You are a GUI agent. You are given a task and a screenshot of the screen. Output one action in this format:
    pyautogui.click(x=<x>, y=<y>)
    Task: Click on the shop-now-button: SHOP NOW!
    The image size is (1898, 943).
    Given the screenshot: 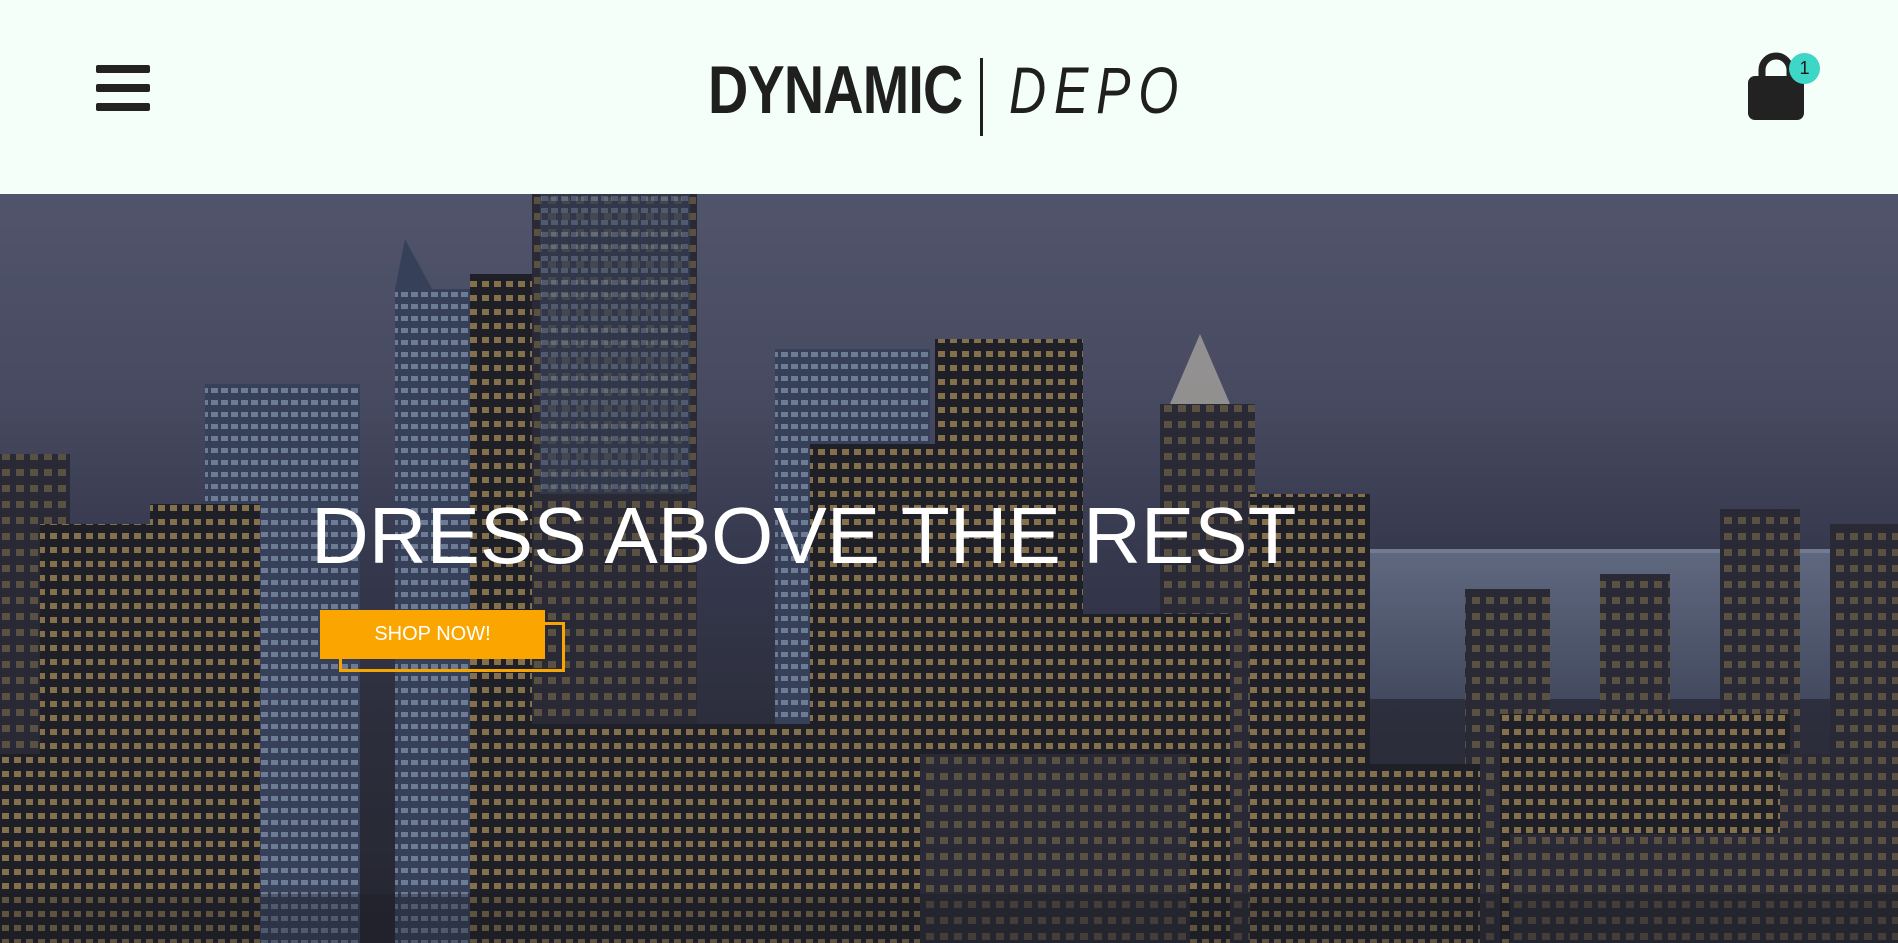 What is the action you would take?
    pyautogui.click(x=432, y=634)
    